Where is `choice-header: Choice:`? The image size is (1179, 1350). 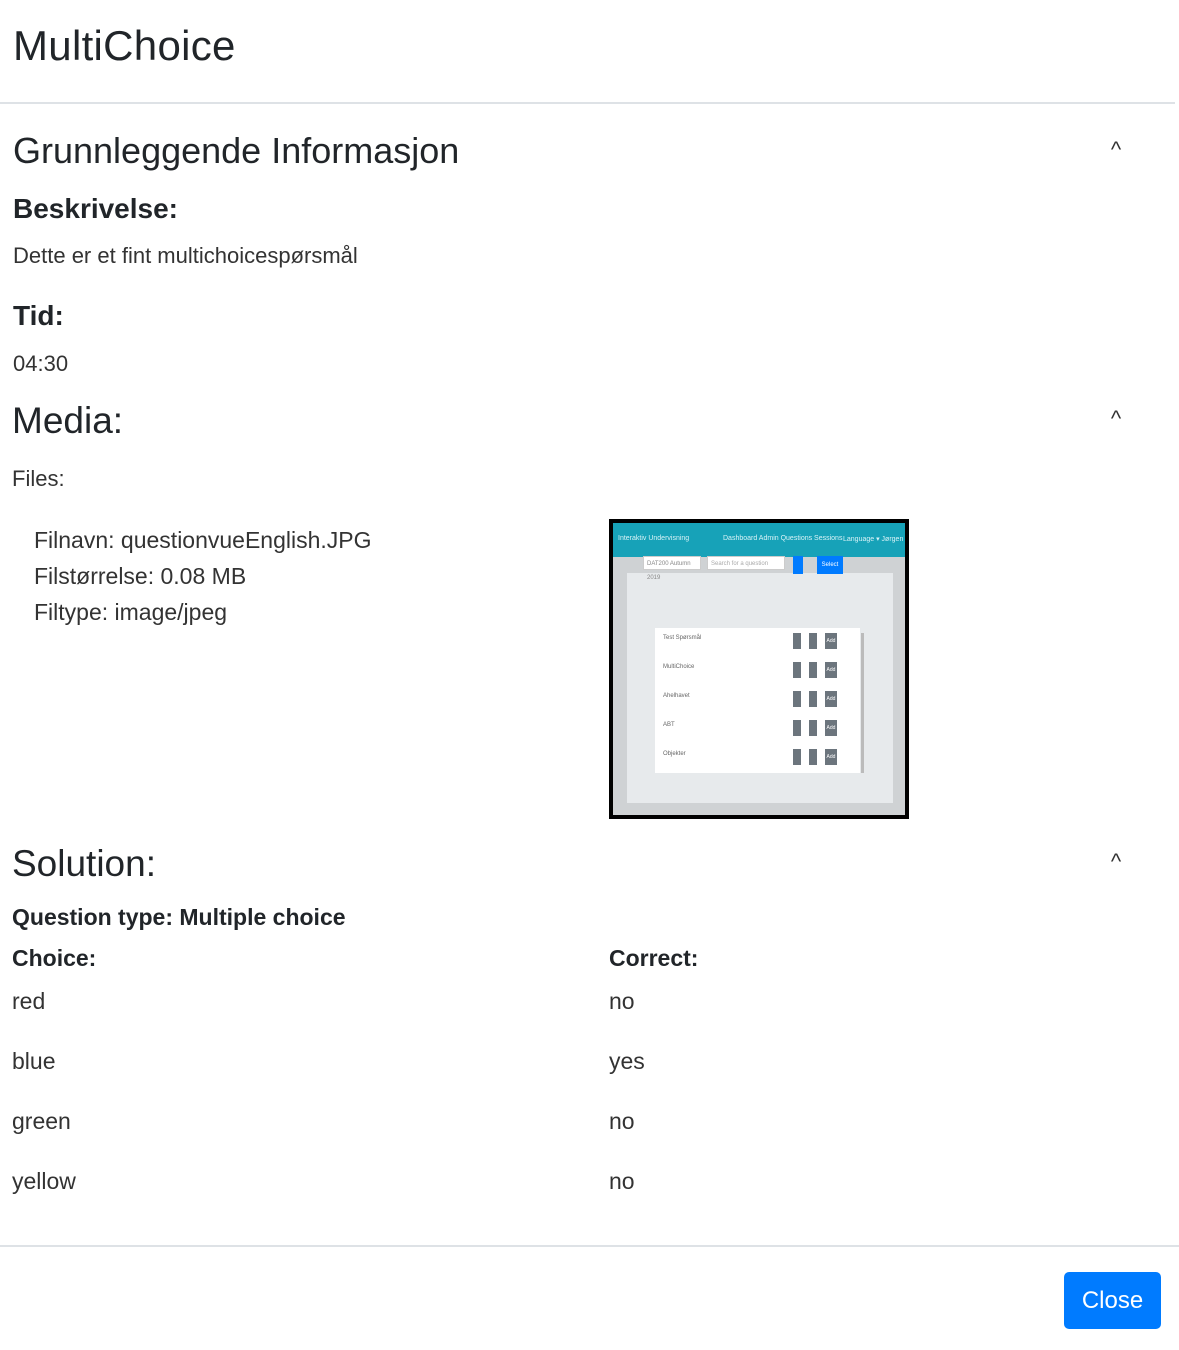
choice-header: Choice: is located at coordinates (54, 958).